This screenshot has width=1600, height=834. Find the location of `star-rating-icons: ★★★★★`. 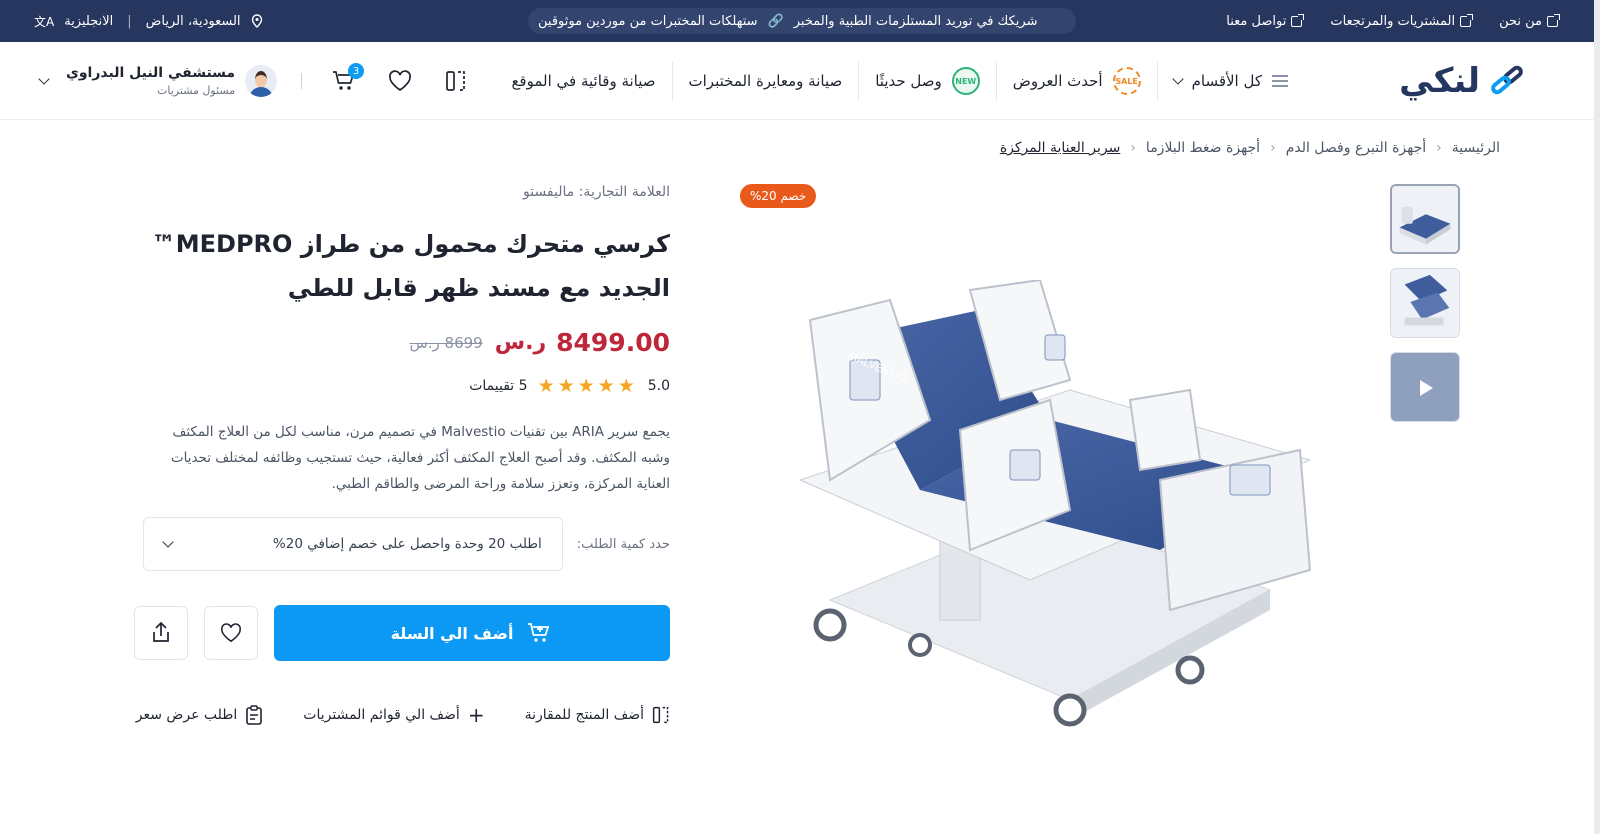

star-rating-icons: ★★★★★ is located at coordinates (587, 386).